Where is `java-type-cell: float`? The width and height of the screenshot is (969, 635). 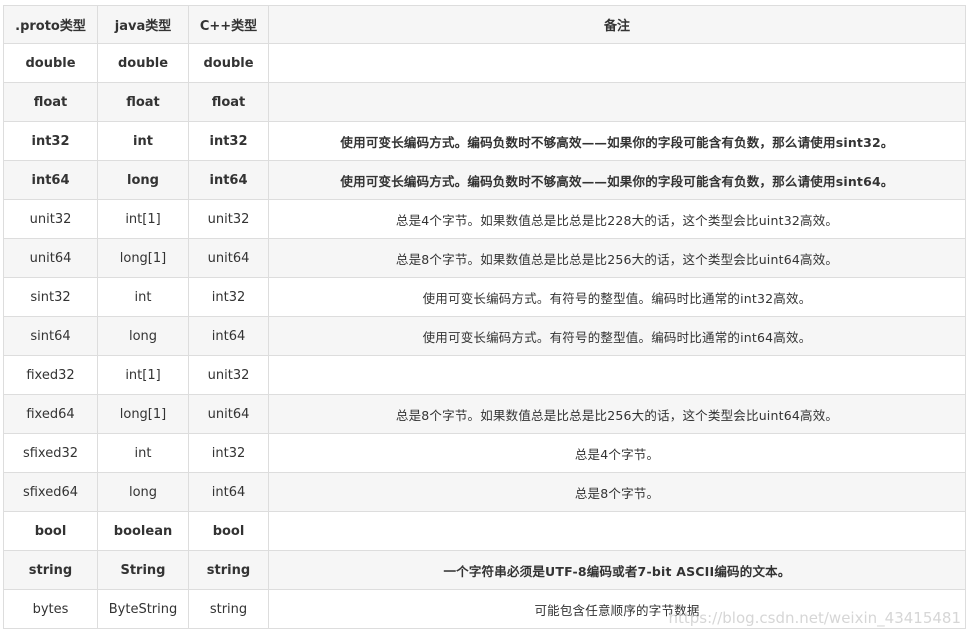
java-type-cell: float is located at coordinates (143, 102).